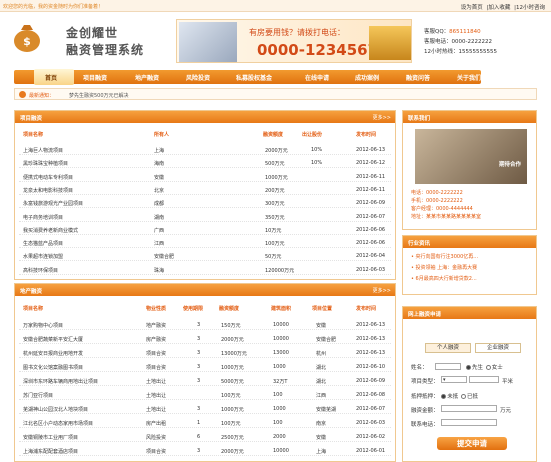 The height and width of the screenshot is (462, 551). Describe the element at coordinates (448, 348) in the screenshot. I see `tab-personal: 个人融资` at that location.